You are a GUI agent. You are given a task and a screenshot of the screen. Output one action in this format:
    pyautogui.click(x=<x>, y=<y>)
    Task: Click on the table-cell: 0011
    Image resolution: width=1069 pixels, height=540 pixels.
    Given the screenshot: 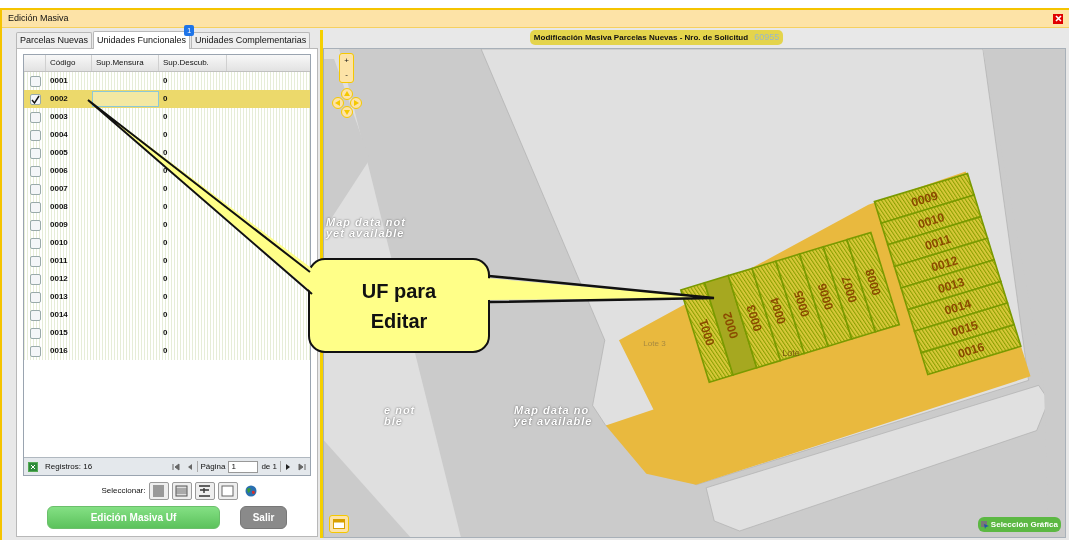 What is the action you would take?
    pyautogui.click(x=59, y=260)
    